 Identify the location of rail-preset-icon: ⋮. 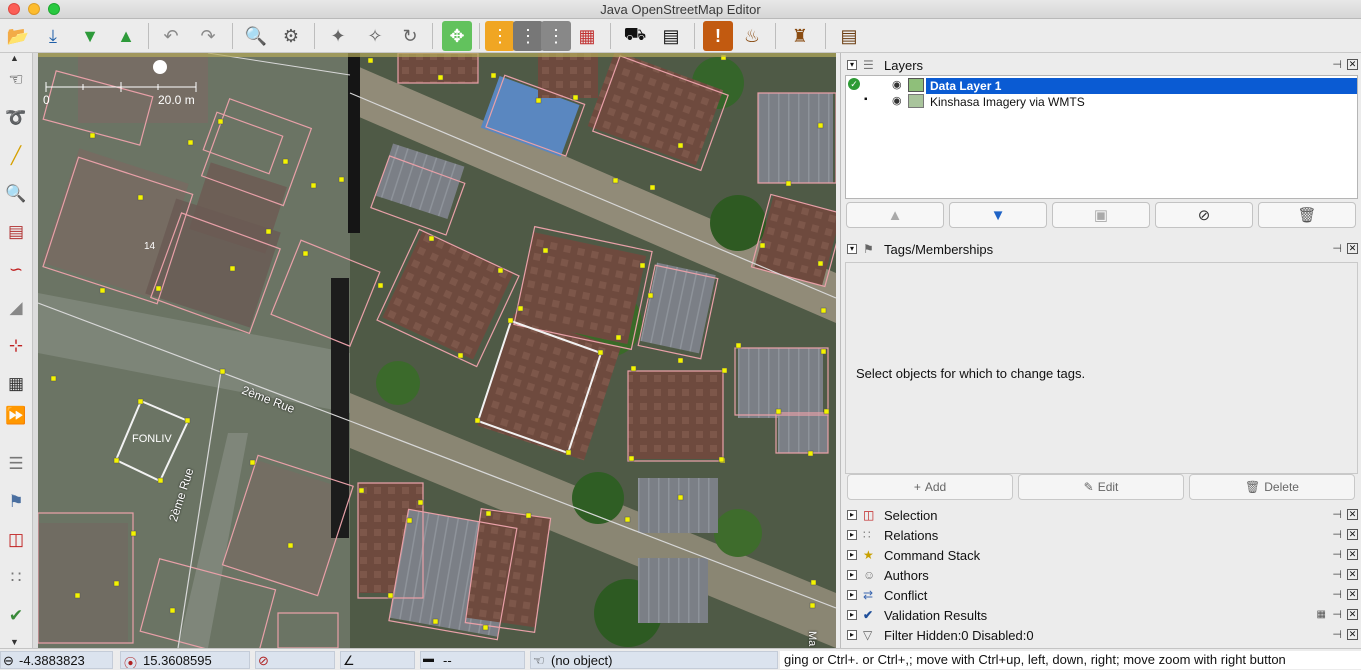
(528, 36).